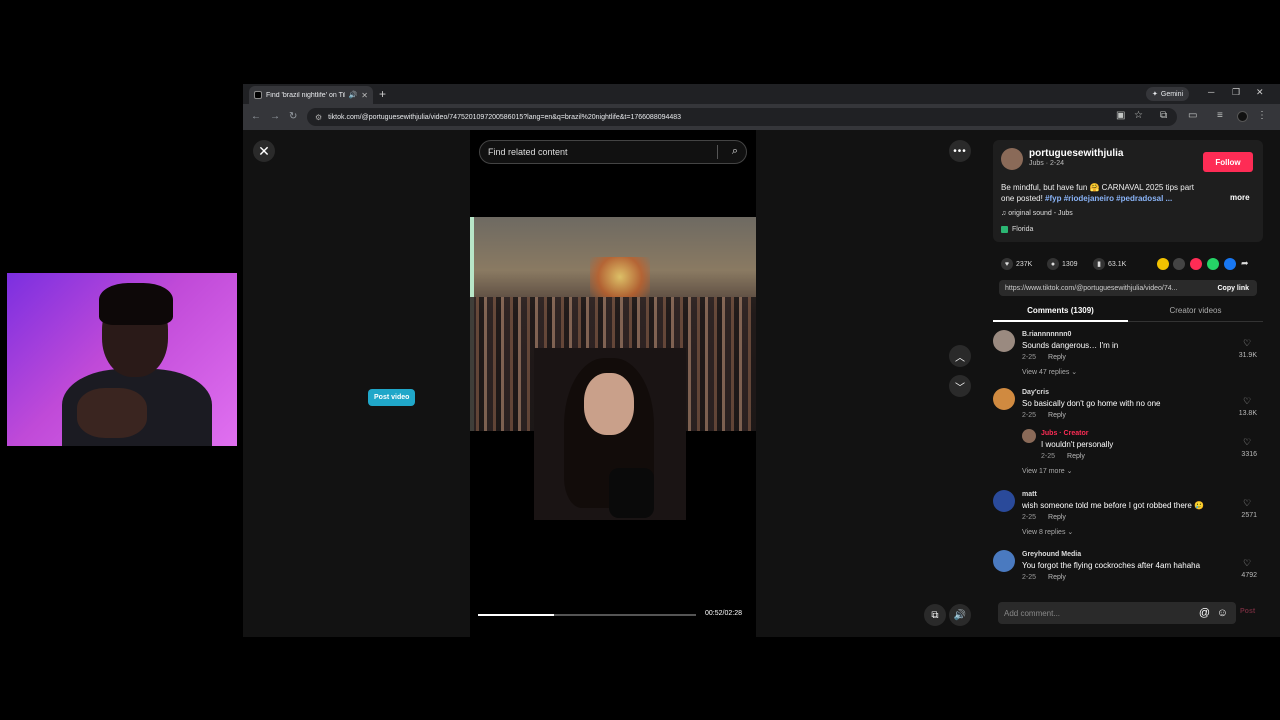  Describe the element at coordinates (364, 95) in the screenshot. I see `close-tab-icon: ✕` at that location.